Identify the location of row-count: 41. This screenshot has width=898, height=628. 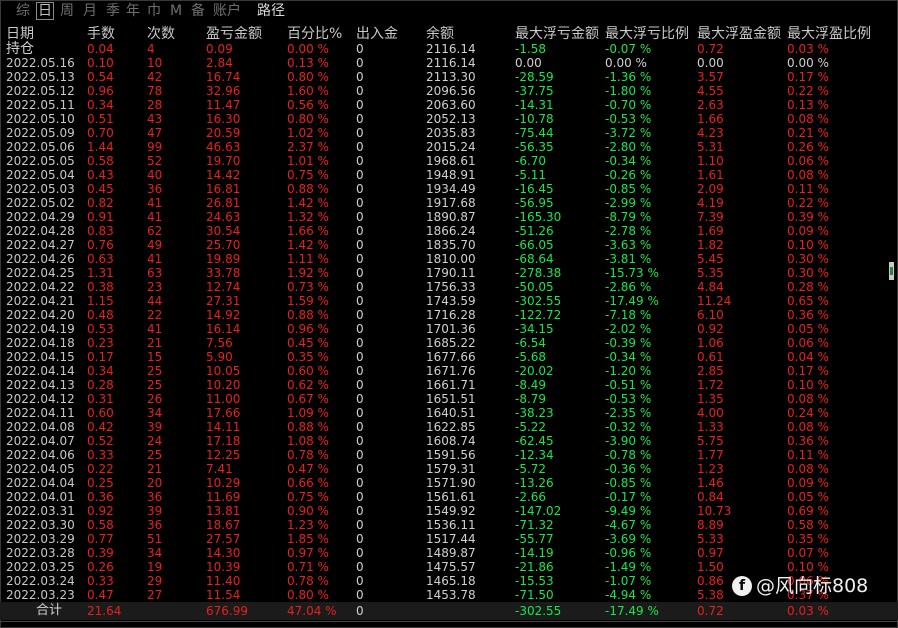
(155, 217).